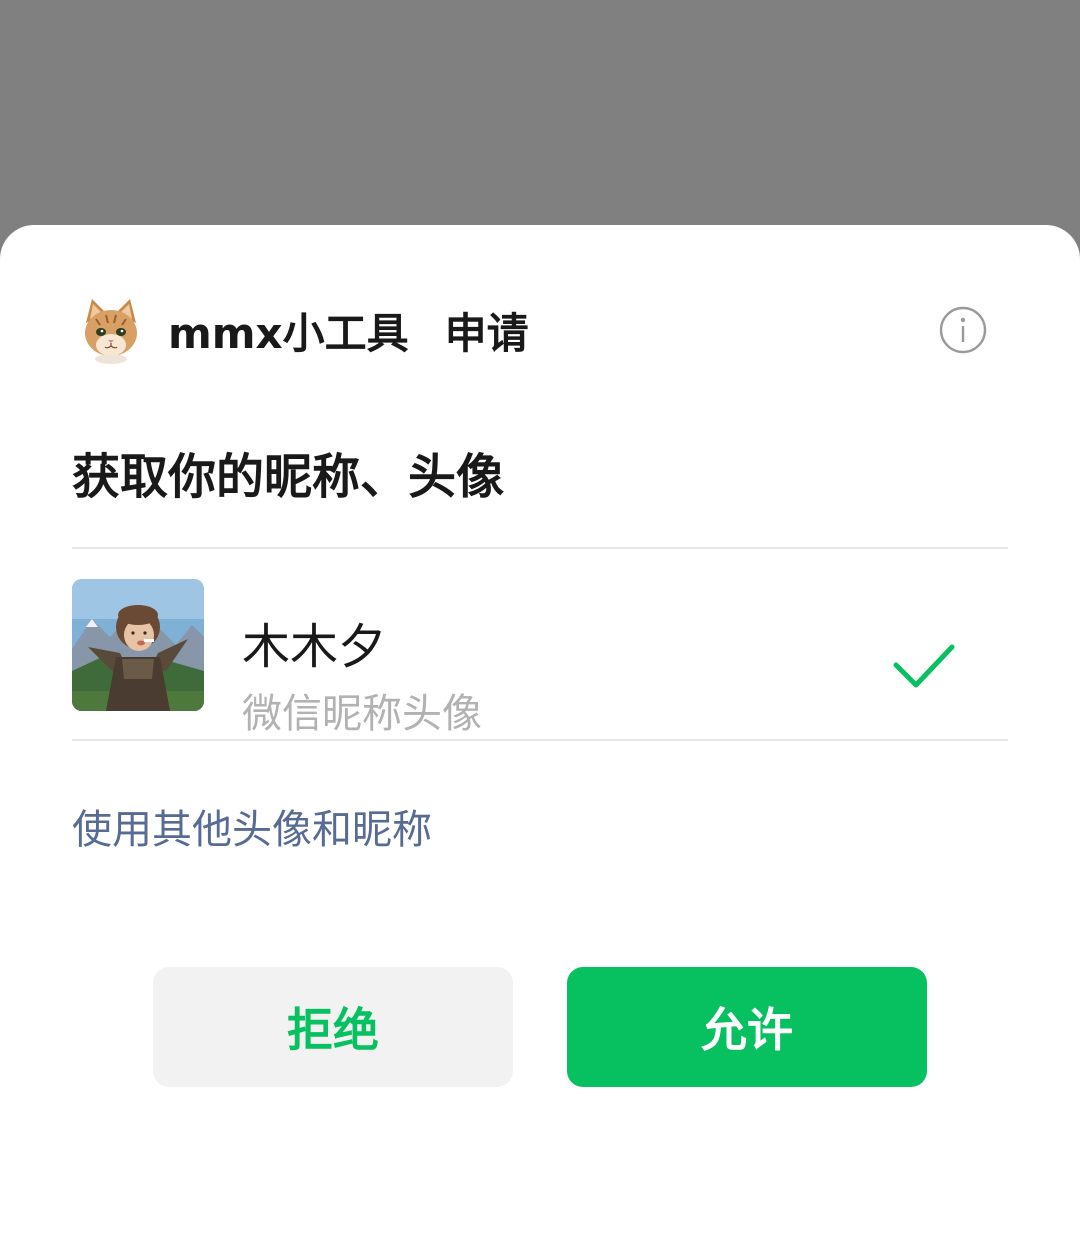  I want to click on account-option: 木木夕 微信昵称头像, so click(540, 644).